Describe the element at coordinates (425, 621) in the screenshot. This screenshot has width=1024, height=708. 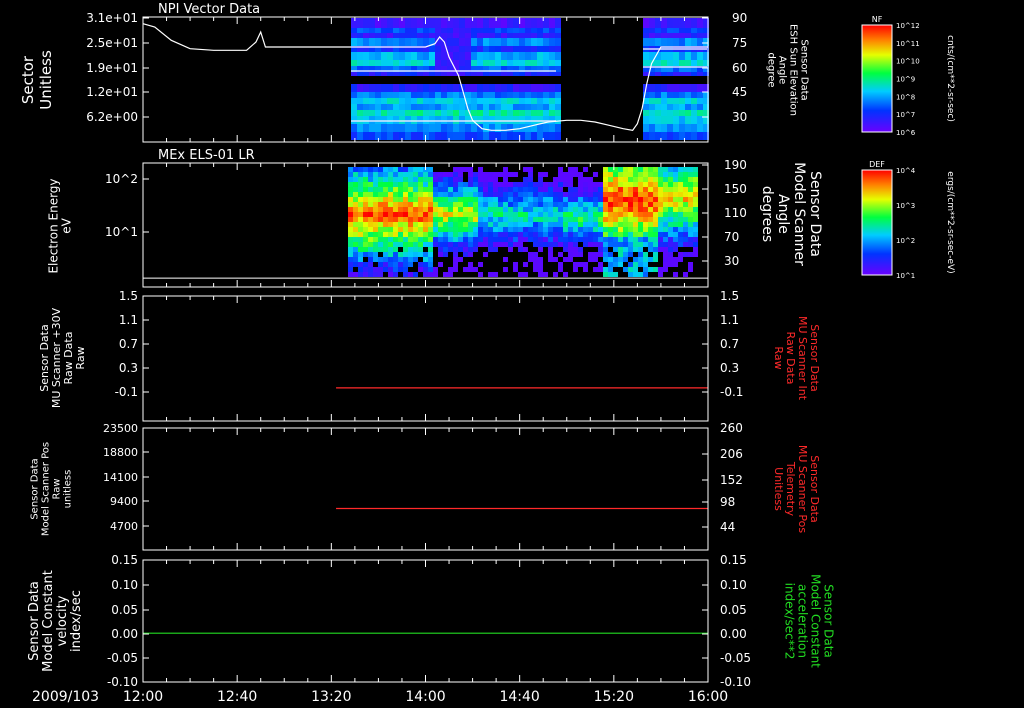
I see `panel-frame` at that location.